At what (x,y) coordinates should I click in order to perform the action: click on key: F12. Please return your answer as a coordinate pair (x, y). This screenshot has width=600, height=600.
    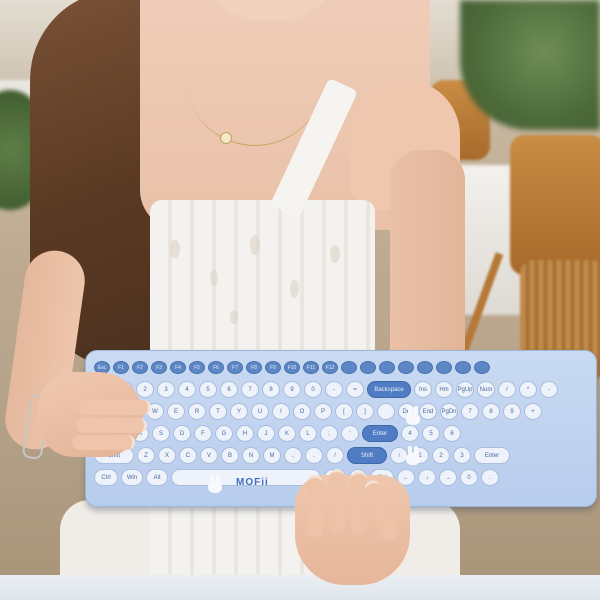
    Looking at the image, I should click on (330, 367).